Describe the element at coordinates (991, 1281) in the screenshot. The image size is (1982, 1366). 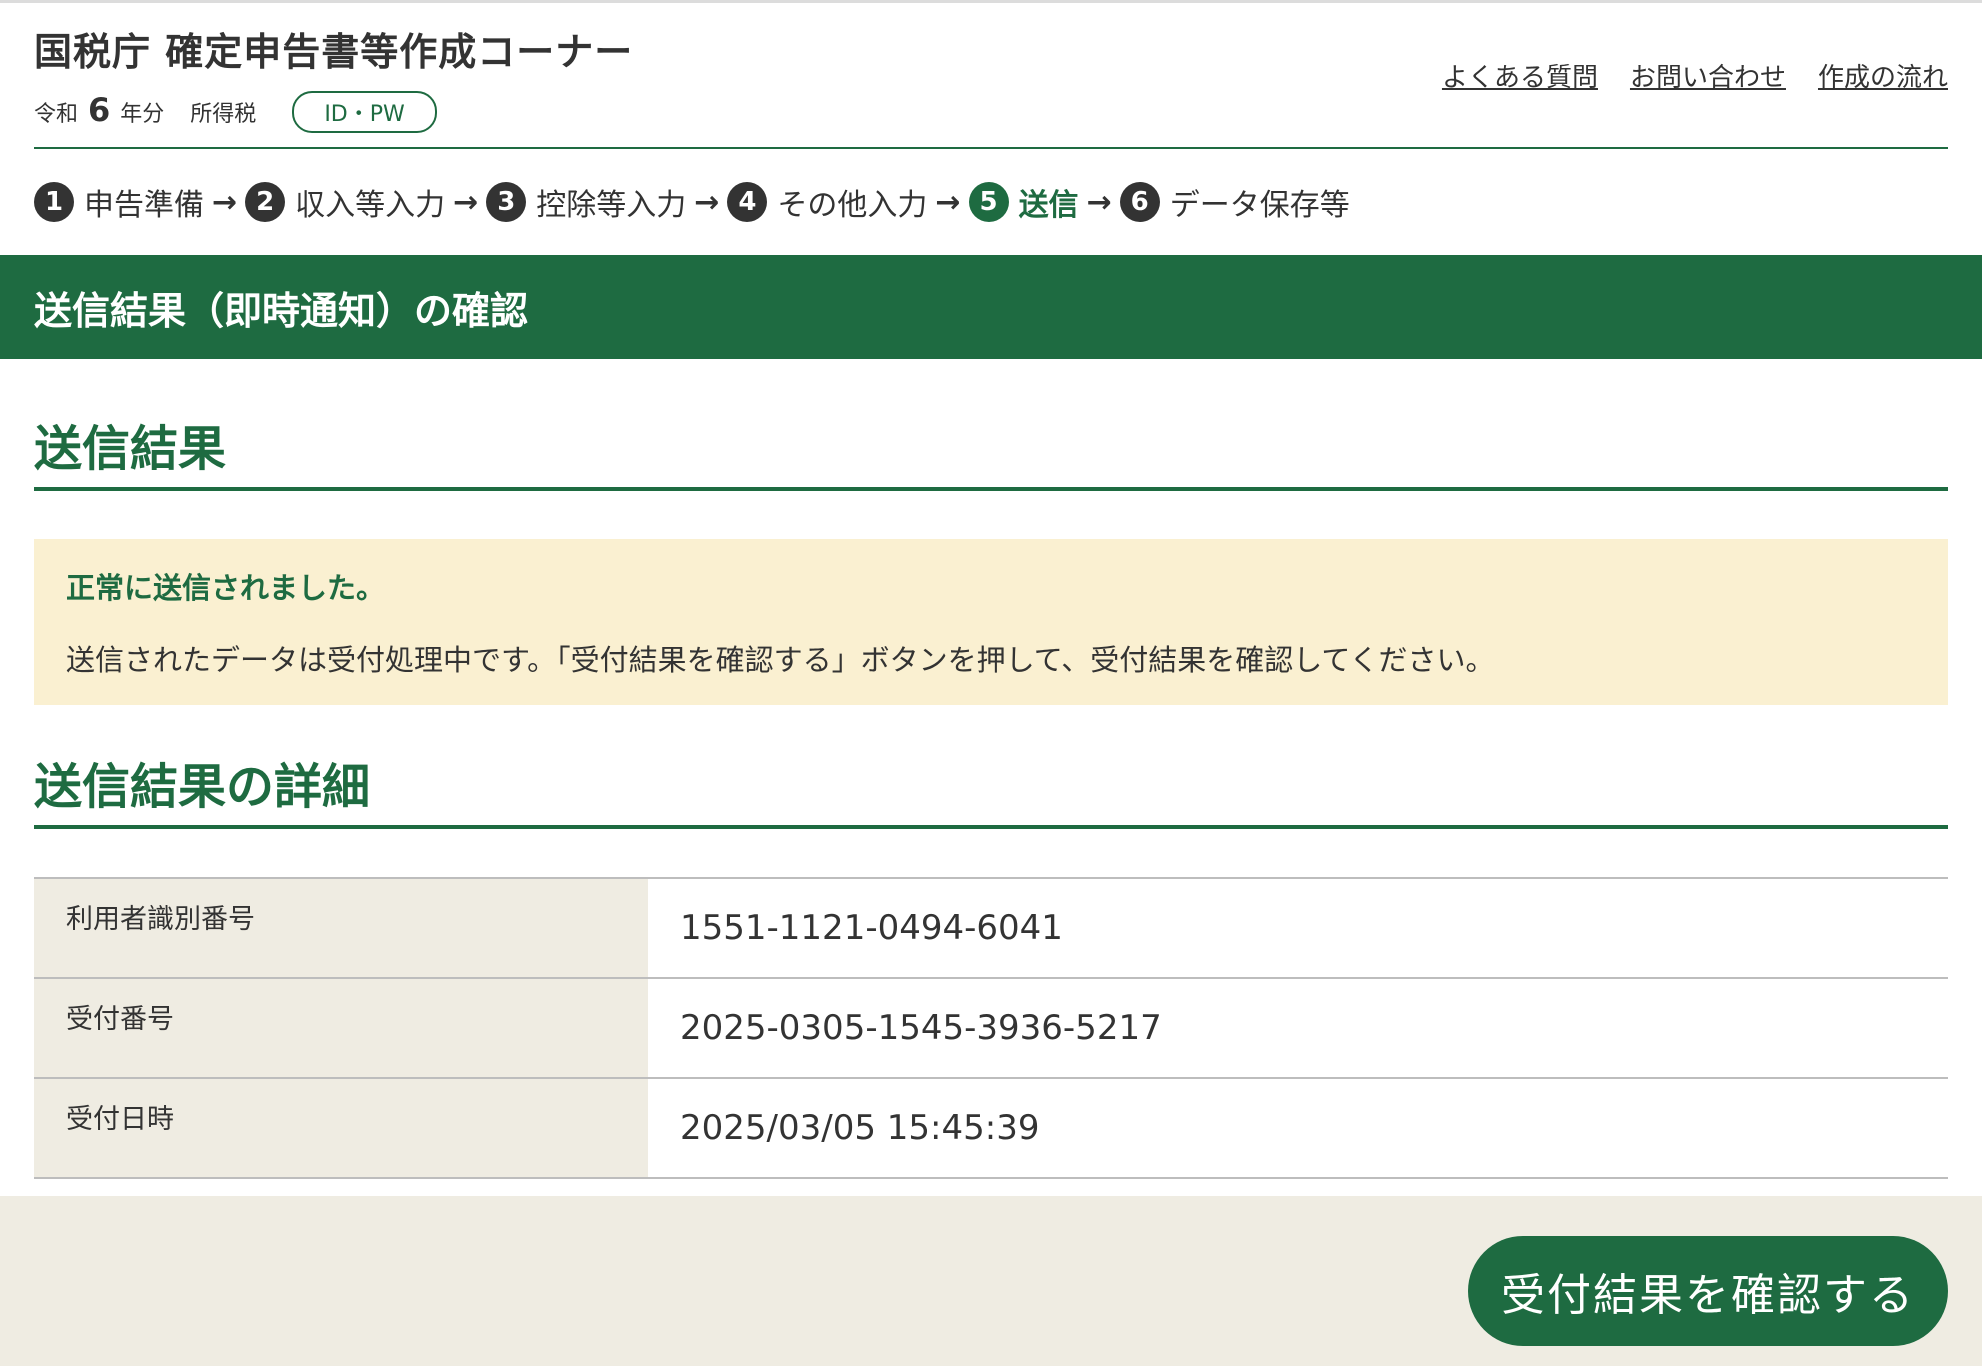
I see `action-footer: 受付結果を確認する` at that location.